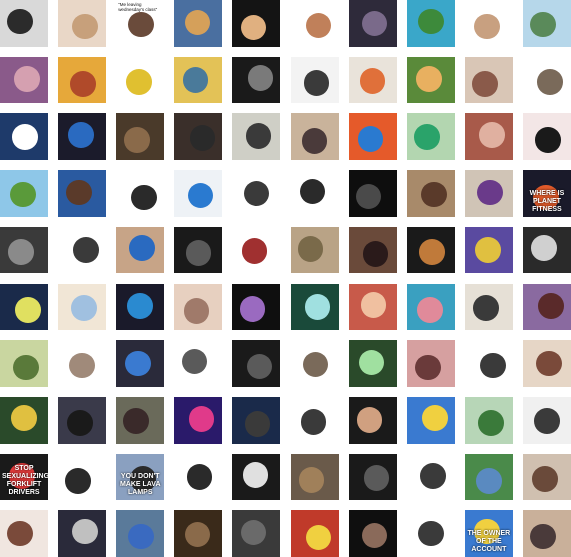 This screenshot has height=557, width=571. What do you see at coordinates (488, 533) in the screenshot?
I see `thumbnail-tile: THE OWNER OF THE ACCOUNT` at bounding box center [488, 533].